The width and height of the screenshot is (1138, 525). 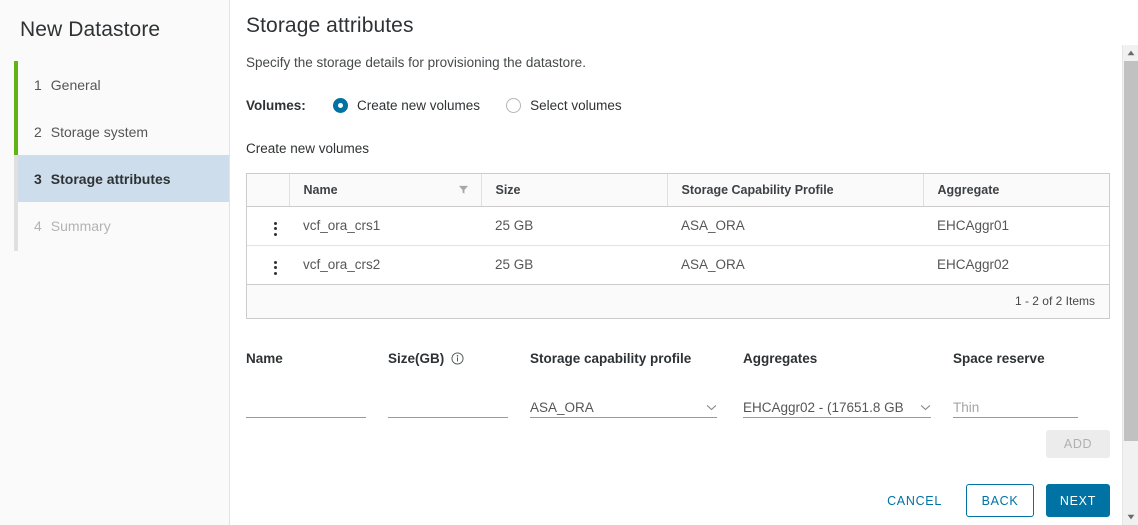 I want to click on radio-indicator, so click(x=514, y=105).